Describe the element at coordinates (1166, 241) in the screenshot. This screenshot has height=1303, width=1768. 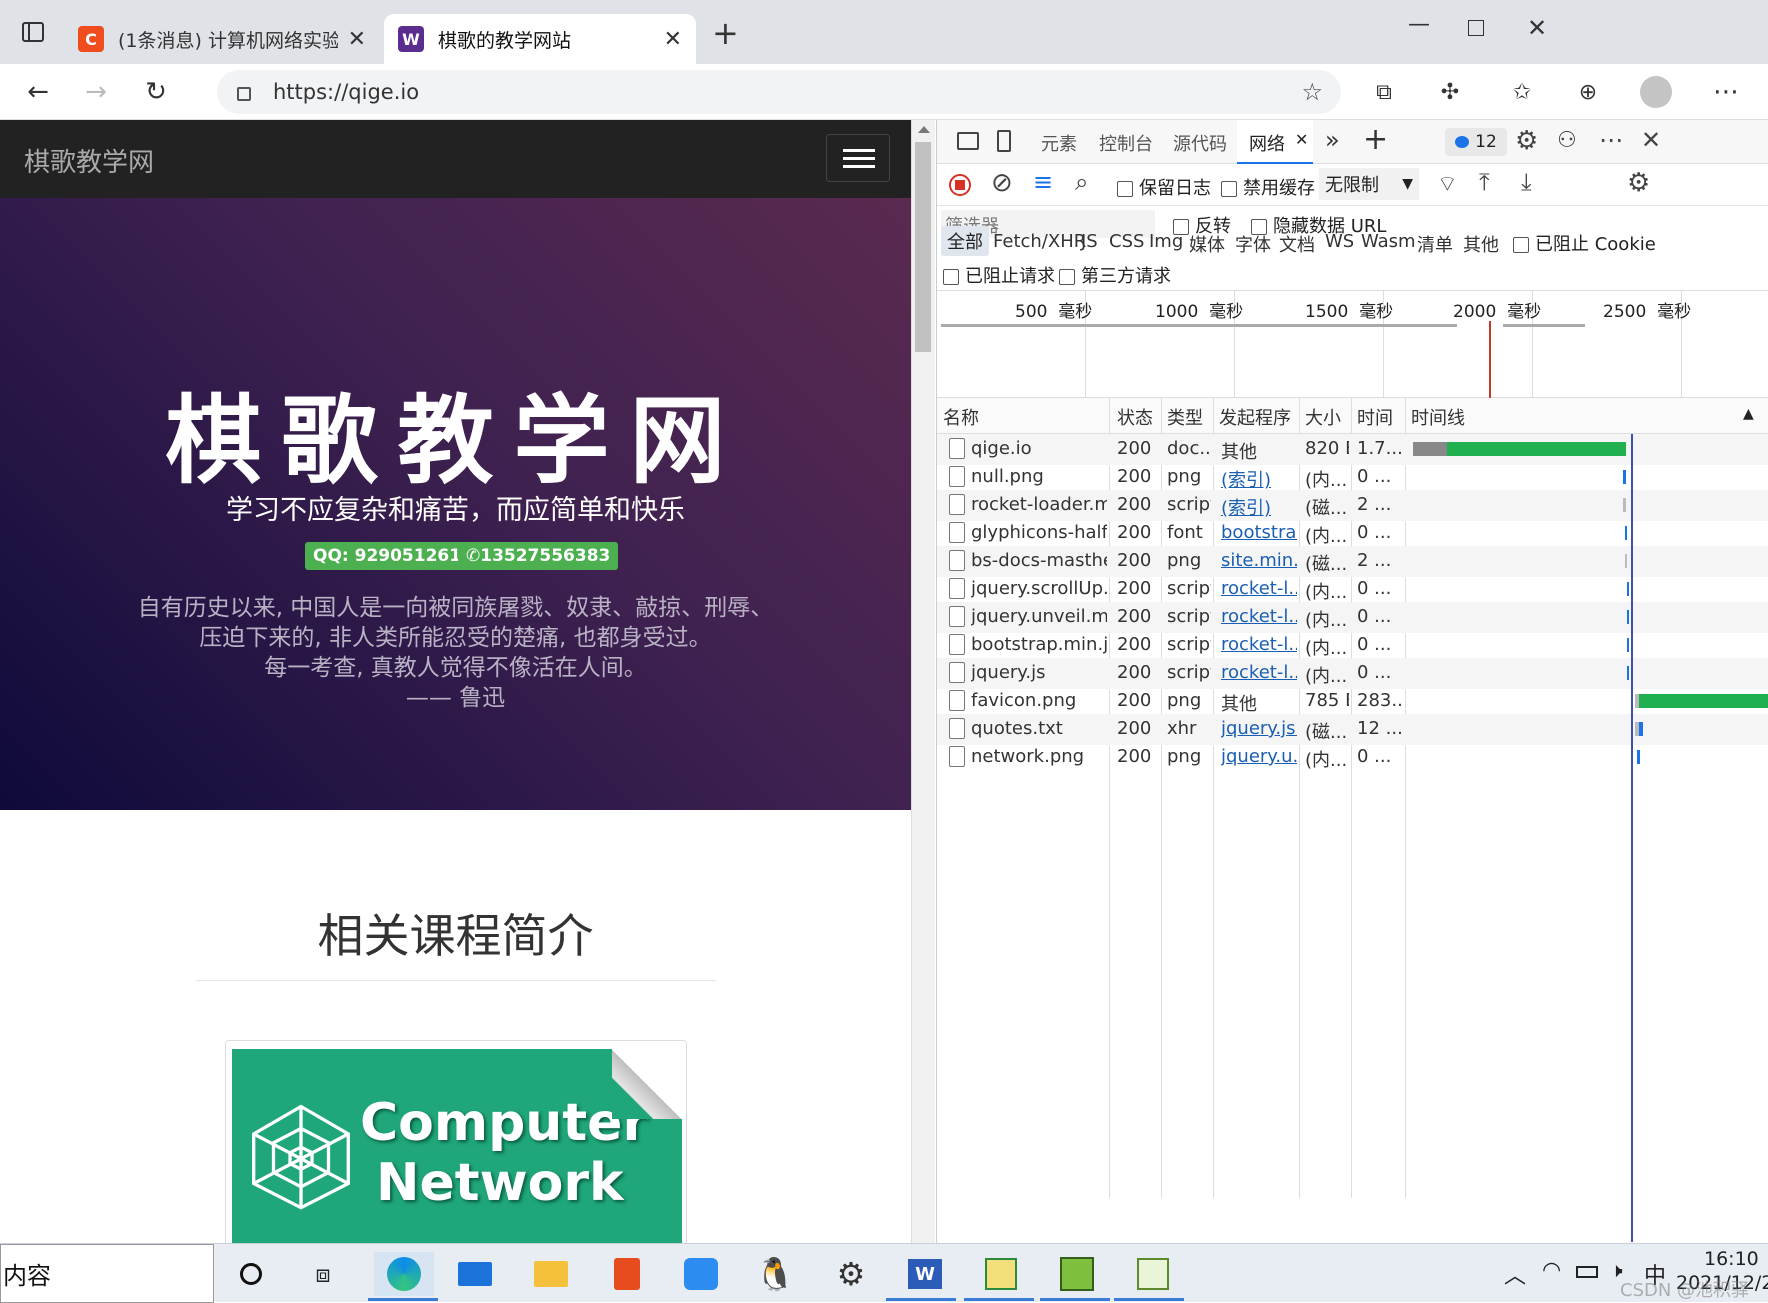
I see `type-filter-img: Img` at that location.